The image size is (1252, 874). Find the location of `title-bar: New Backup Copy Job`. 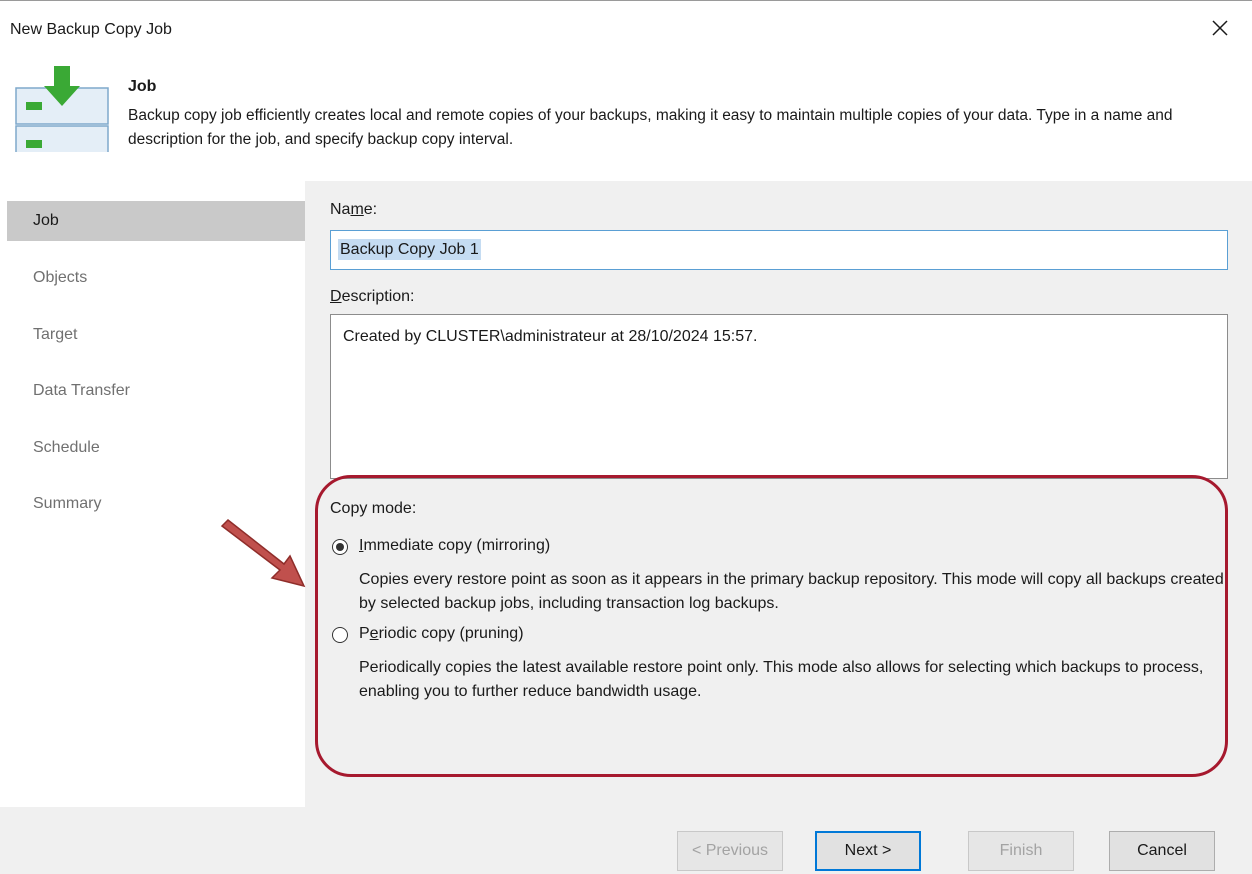

title-bar: New Backup Copy Job is located at coordinates (626, 28).